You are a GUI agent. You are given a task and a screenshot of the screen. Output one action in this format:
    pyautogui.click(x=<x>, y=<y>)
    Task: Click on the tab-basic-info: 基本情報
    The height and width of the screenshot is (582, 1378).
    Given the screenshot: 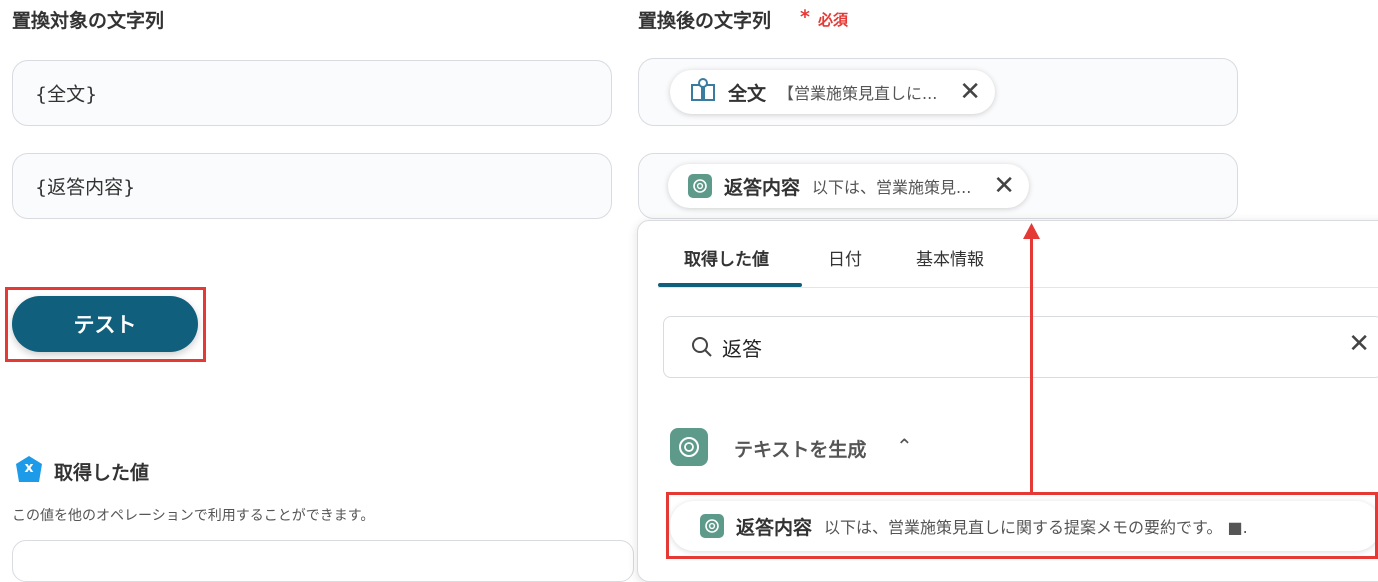 What is the action you would take?
    pyautogui.click(x=950, y=257)
    